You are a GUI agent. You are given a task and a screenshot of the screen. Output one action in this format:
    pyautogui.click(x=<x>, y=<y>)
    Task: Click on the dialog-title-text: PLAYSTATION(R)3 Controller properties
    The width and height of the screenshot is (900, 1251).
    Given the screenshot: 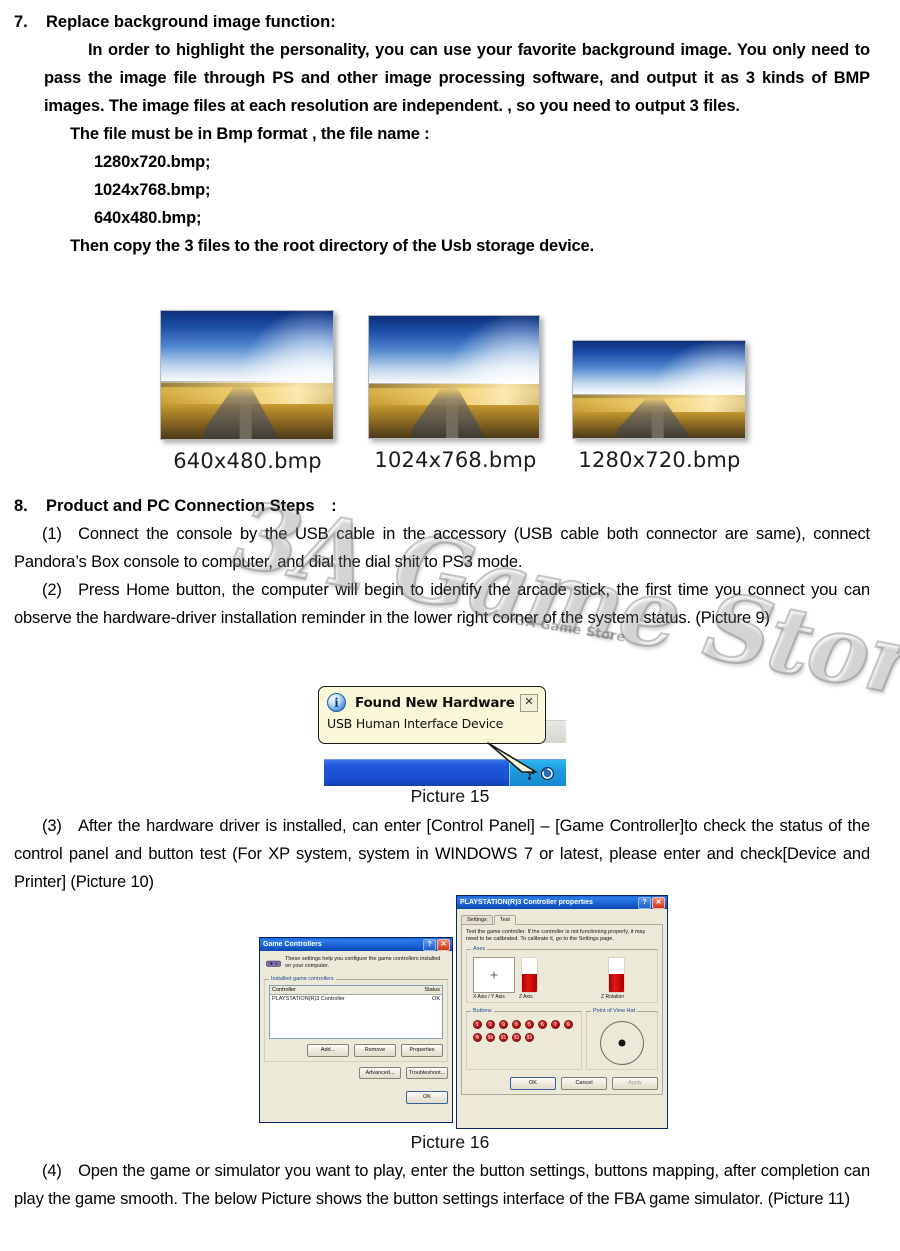 What is the action you would take?
    pyautogui.click(x=526, y=902)
    